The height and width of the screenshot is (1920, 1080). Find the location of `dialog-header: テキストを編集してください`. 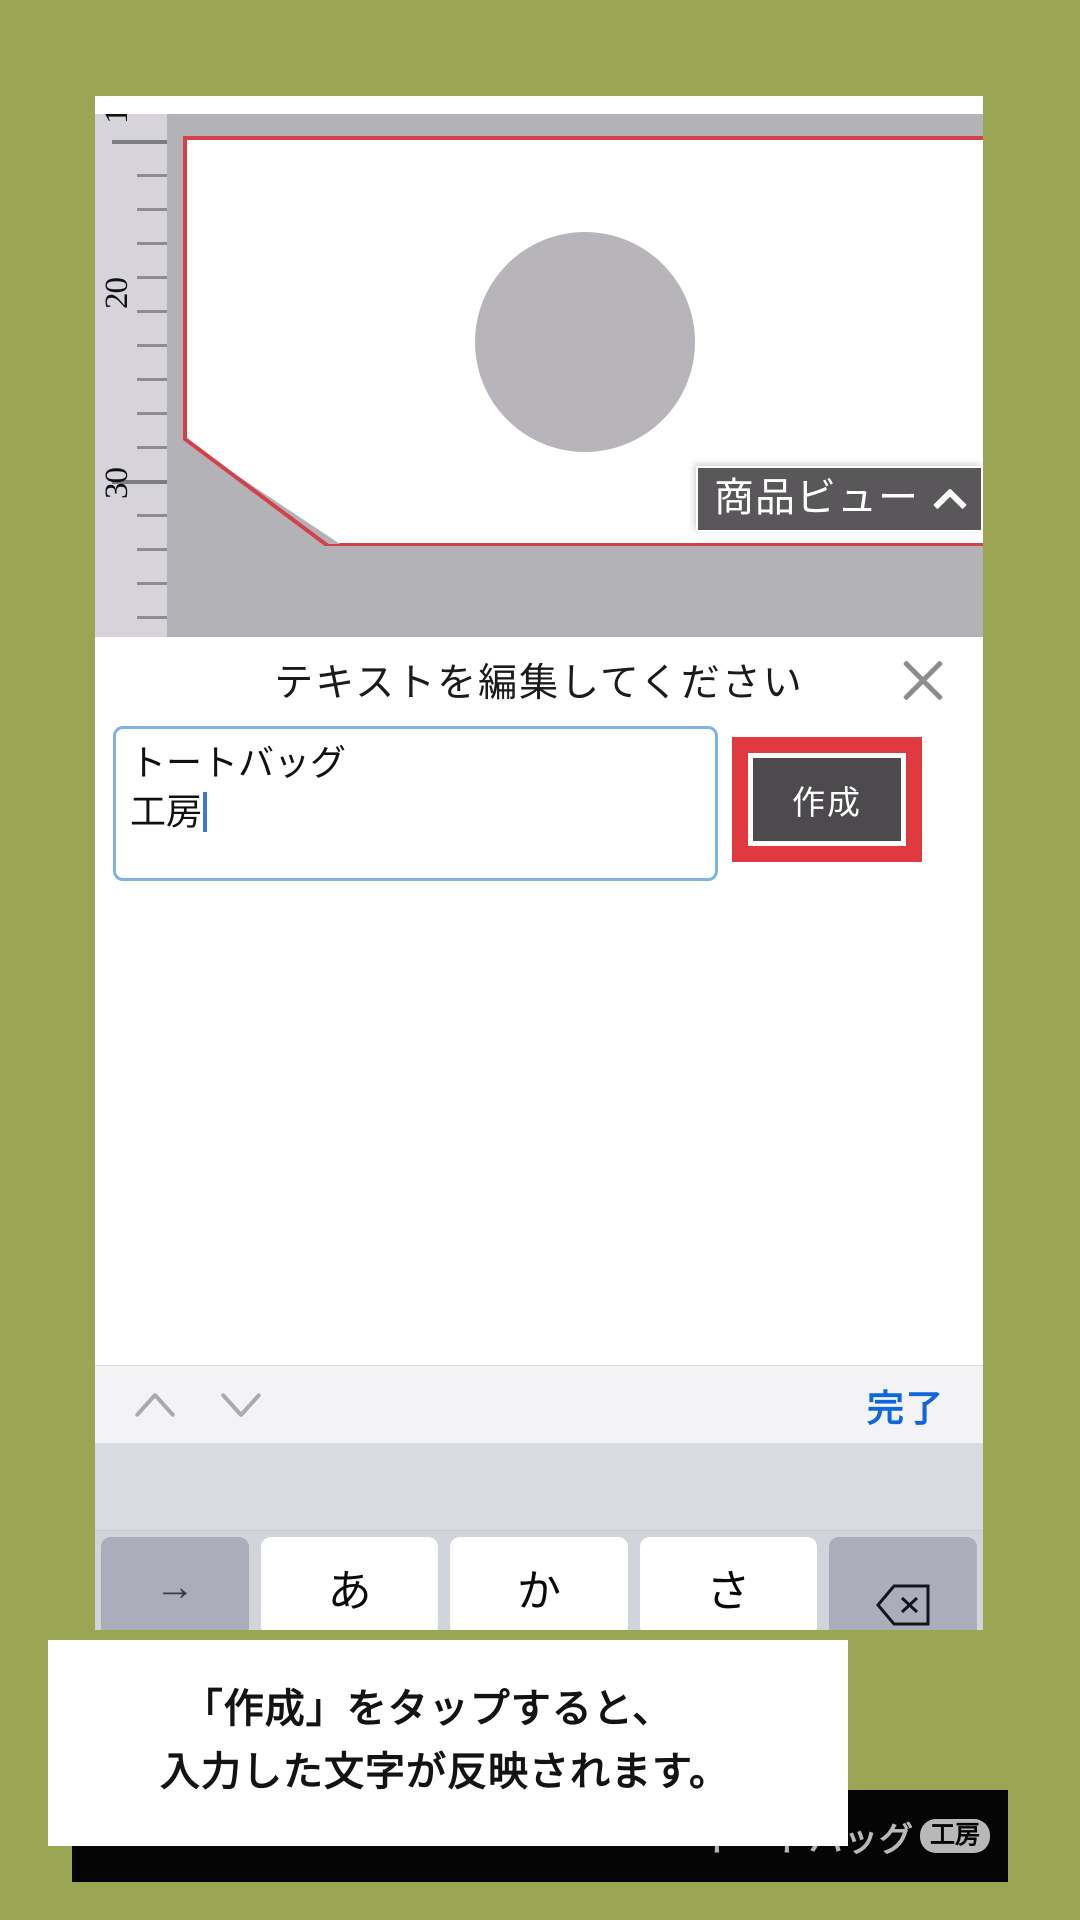

dialog-header: テキストを編集してください is located at coordinates (539, 679).